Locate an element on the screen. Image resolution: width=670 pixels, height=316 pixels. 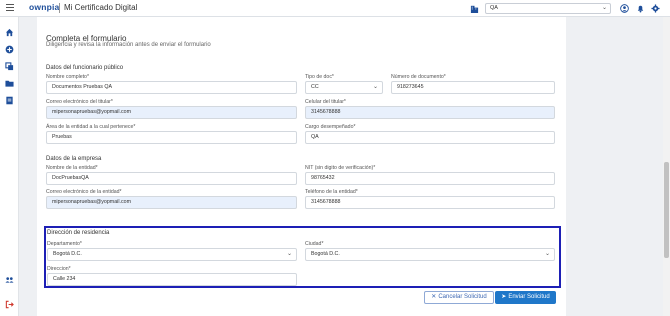
logout-icon is located at coordinates (9, 304).